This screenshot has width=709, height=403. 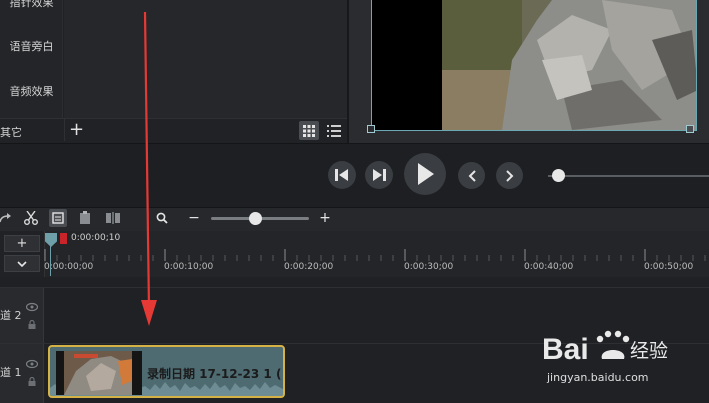 I want to click on chevron-left-icon, so click(x=472, y=175).